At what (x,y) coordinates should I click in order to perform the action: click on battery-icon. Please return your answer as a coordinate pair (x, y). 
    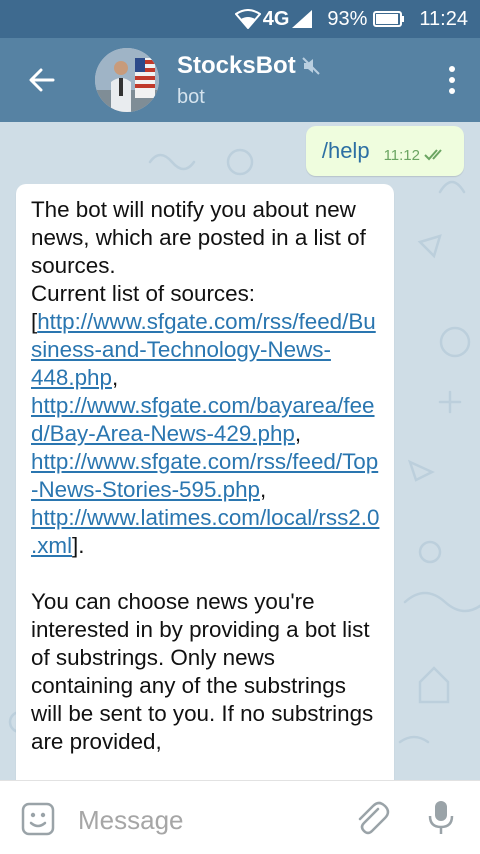
    Looking at the image, I should click on (389, 19).